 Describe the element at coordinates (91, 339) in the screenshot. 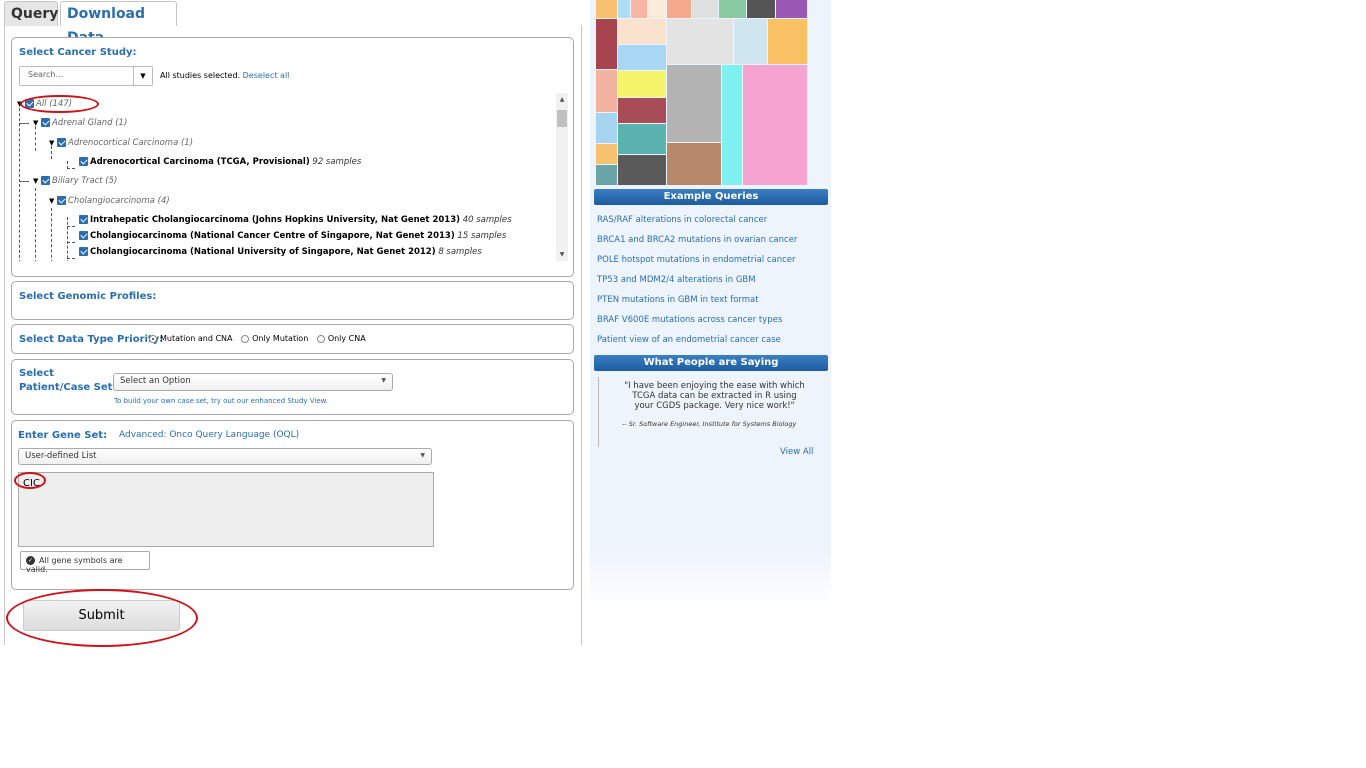

I see `data-priority-label: Select Data Type Priority:` at that location.